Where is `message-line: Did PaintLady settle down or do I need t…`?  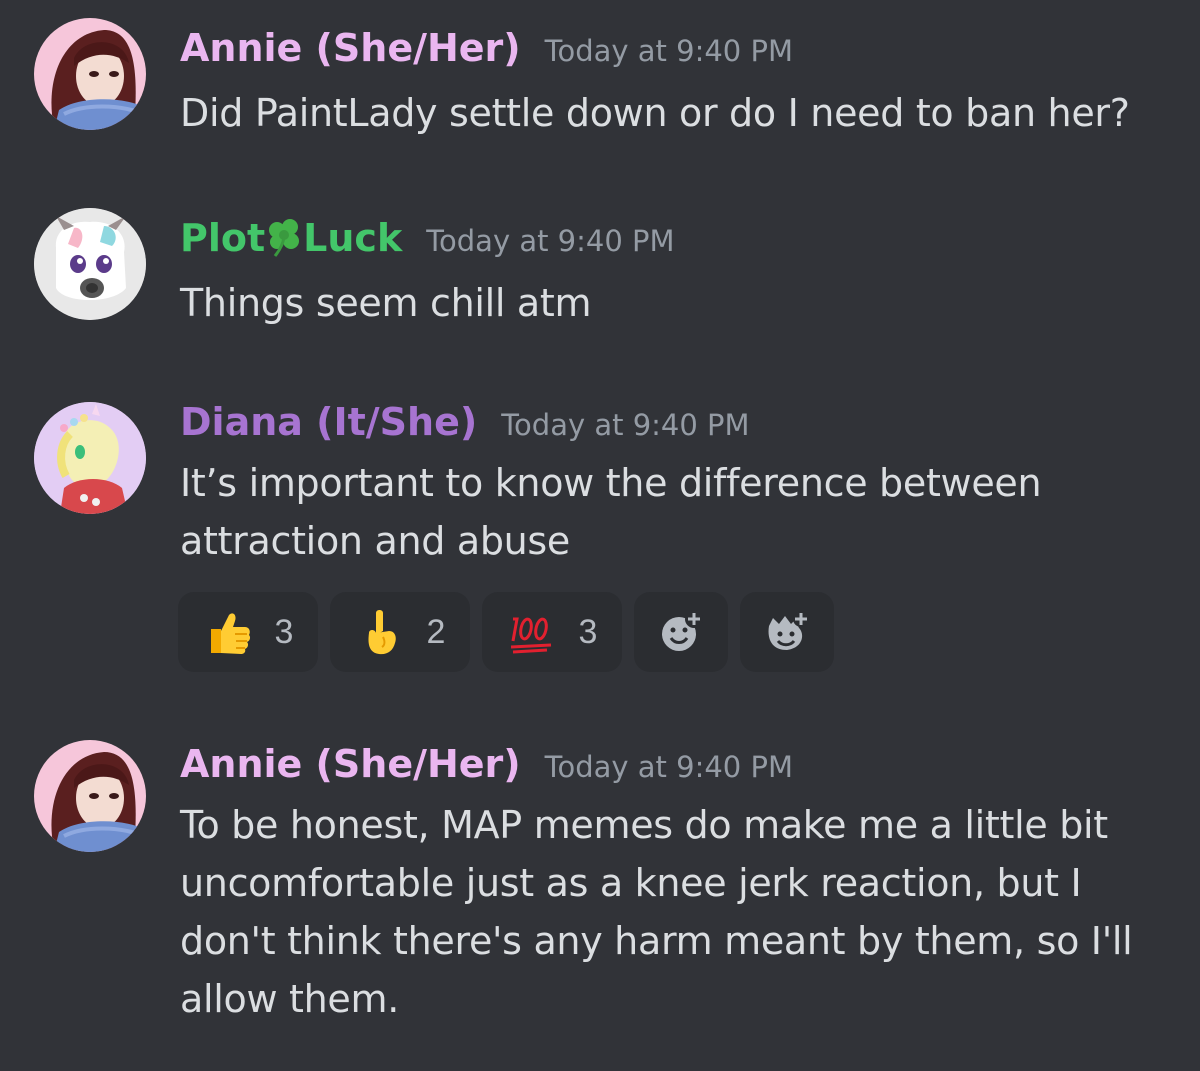 message-line: Did PaintLady settle down or do I need t… is located at coordinates (655, 113).